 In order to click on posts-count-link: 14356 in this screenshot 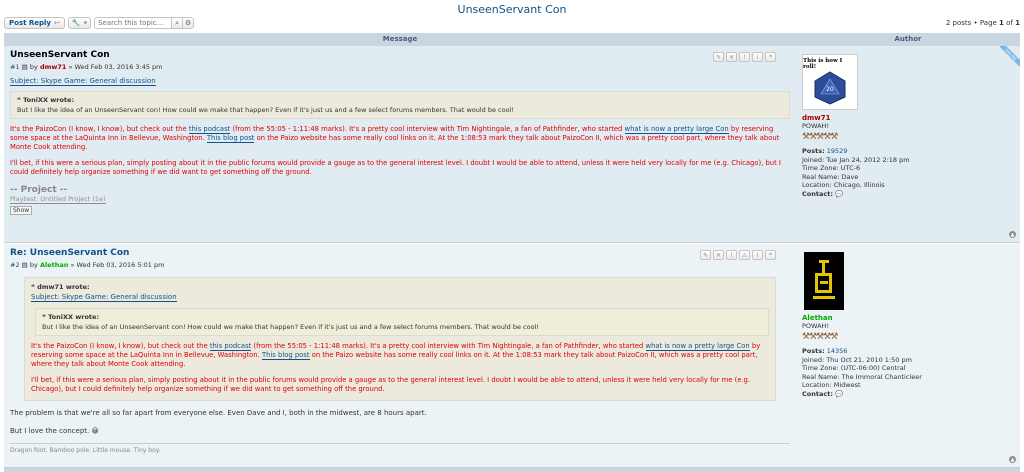, I will do `click(837, 351)`.